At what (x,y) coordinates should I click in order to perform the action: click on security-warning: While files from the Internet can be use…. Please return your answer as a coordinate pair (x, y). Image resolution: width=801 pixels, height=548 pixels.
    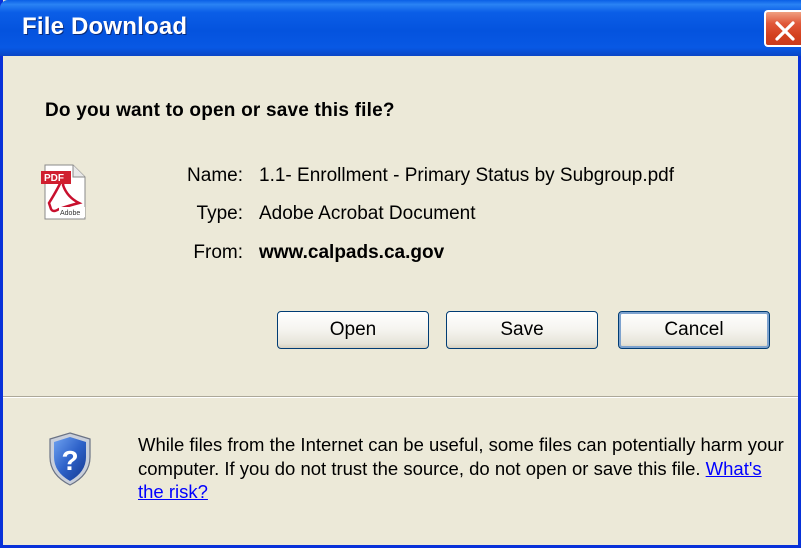
    Looking at the image, I should click on (463, 468).